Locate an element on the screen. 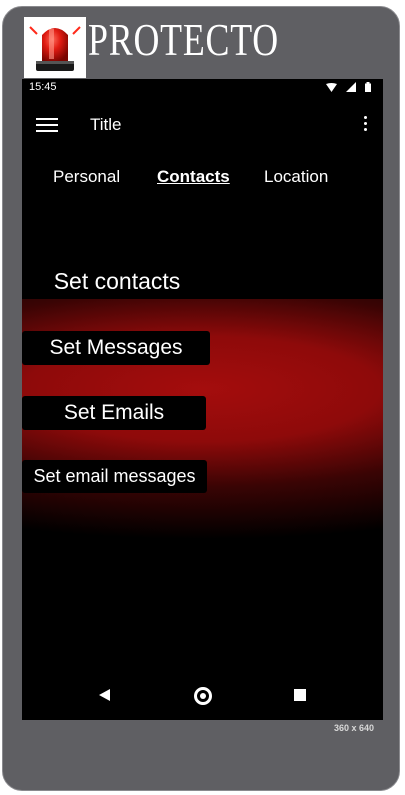 Image resolution: width=405 pixels, height=795 pixels. home-circle-icon is located at coordinates (203, 696).